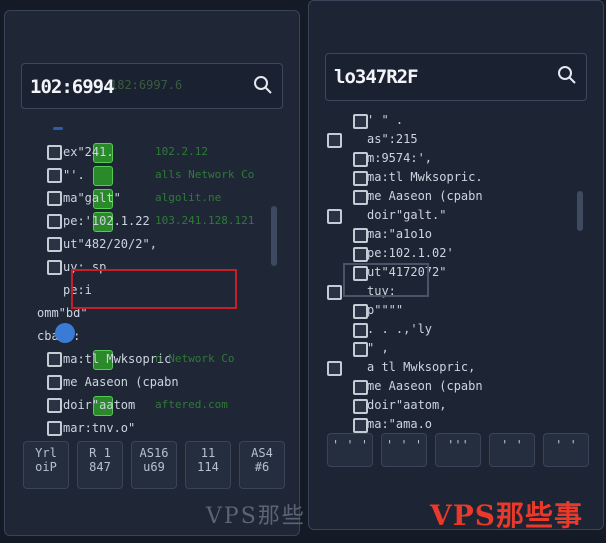  What do you see at coordinates (458, 445) in the screenshot?
I see `value-button-top: '''` at bounding box center [458, 445].